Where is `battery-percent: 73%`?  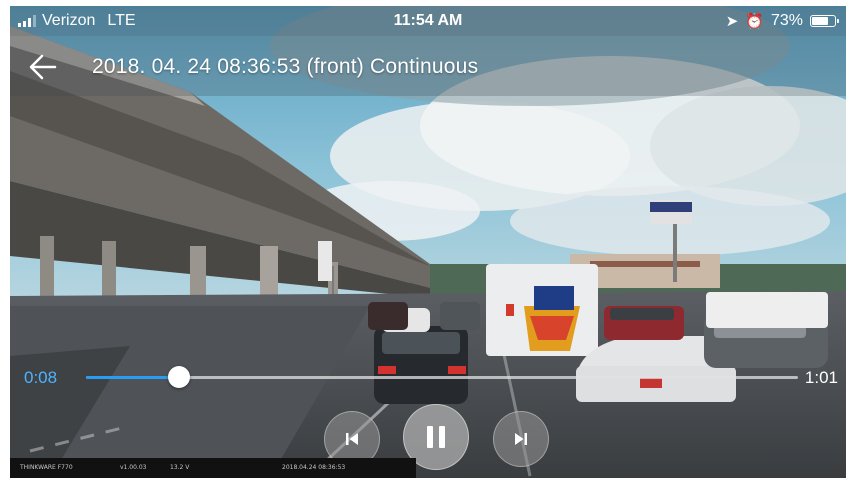 battery-percent: 73% is located at coordinates (786, 20).